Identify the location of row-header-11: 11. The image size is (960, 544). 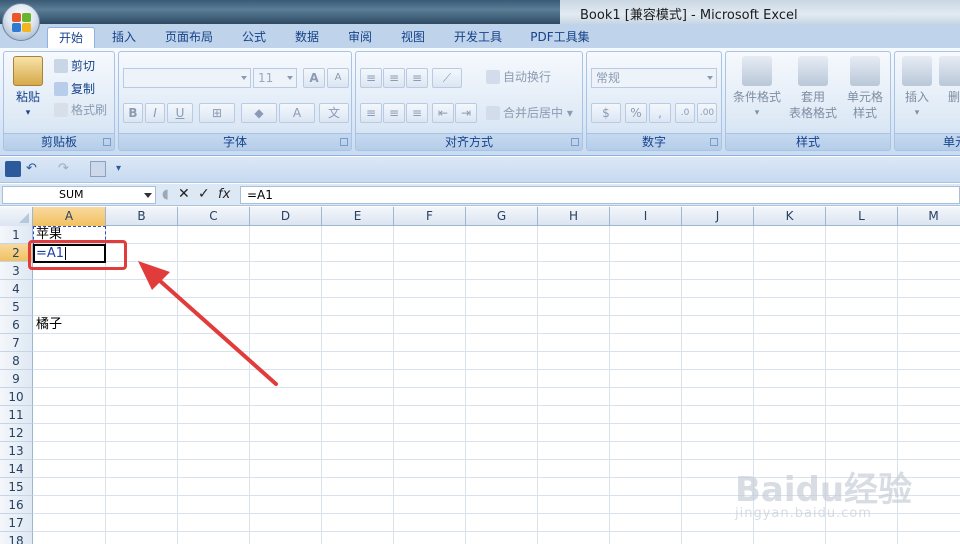
(16, 415).